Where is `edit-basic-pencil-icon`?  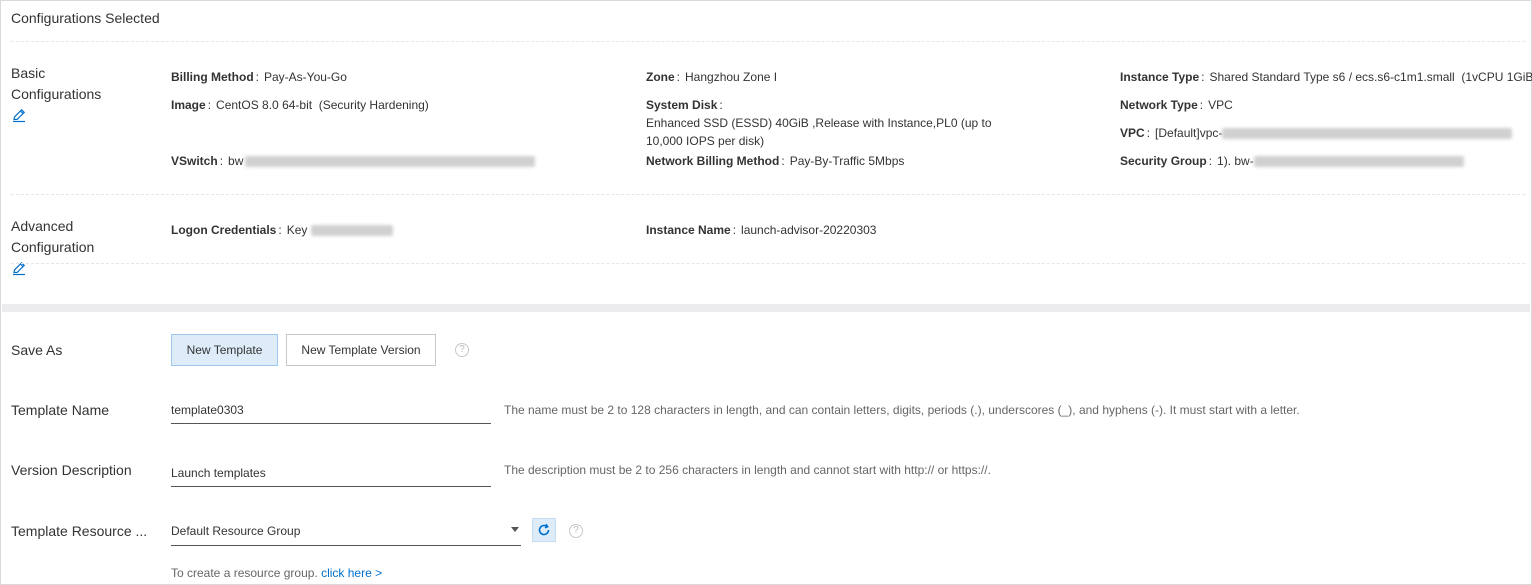
edit-basic-pencil-icon is located at coordinates (19, 115).